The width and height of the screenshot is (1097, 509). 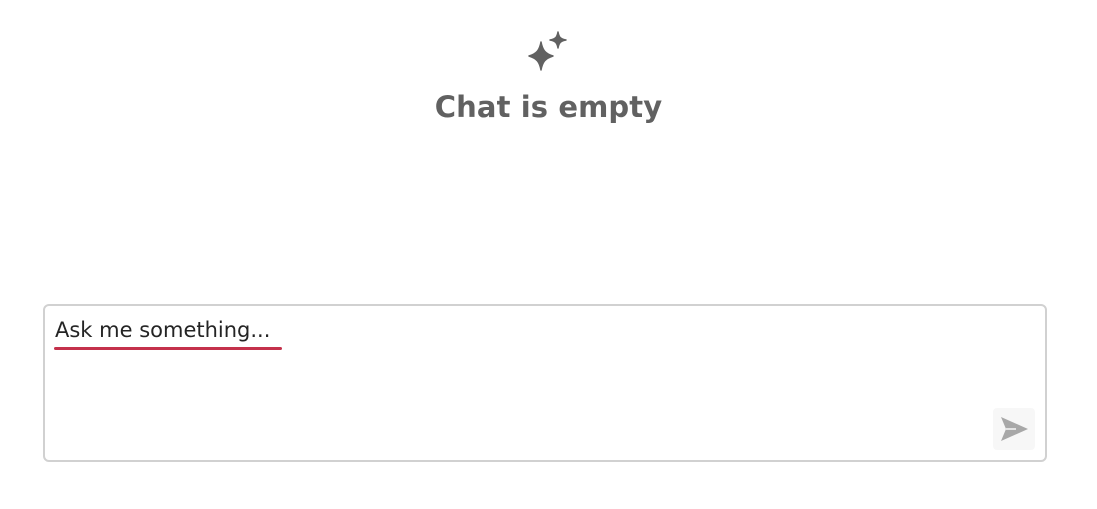 I want to click on empty-chat-title: Chat is empty, so click(x=548, y=107).